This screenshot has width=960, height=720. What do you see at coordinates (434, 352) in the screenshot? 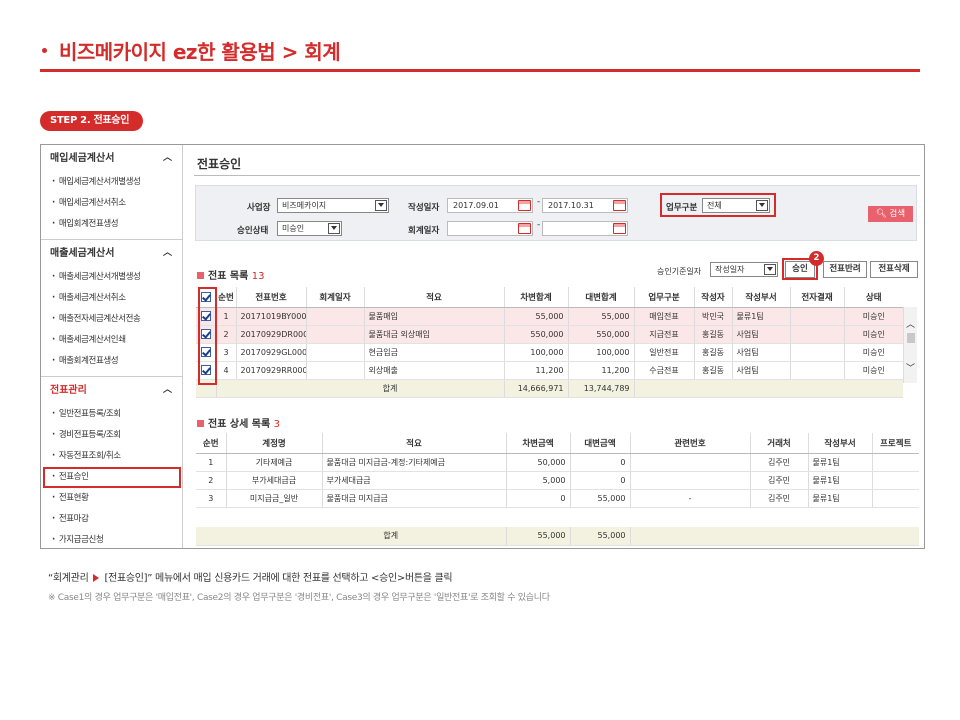
I see `cell: 현금입금` at bounding box center [434, 352].